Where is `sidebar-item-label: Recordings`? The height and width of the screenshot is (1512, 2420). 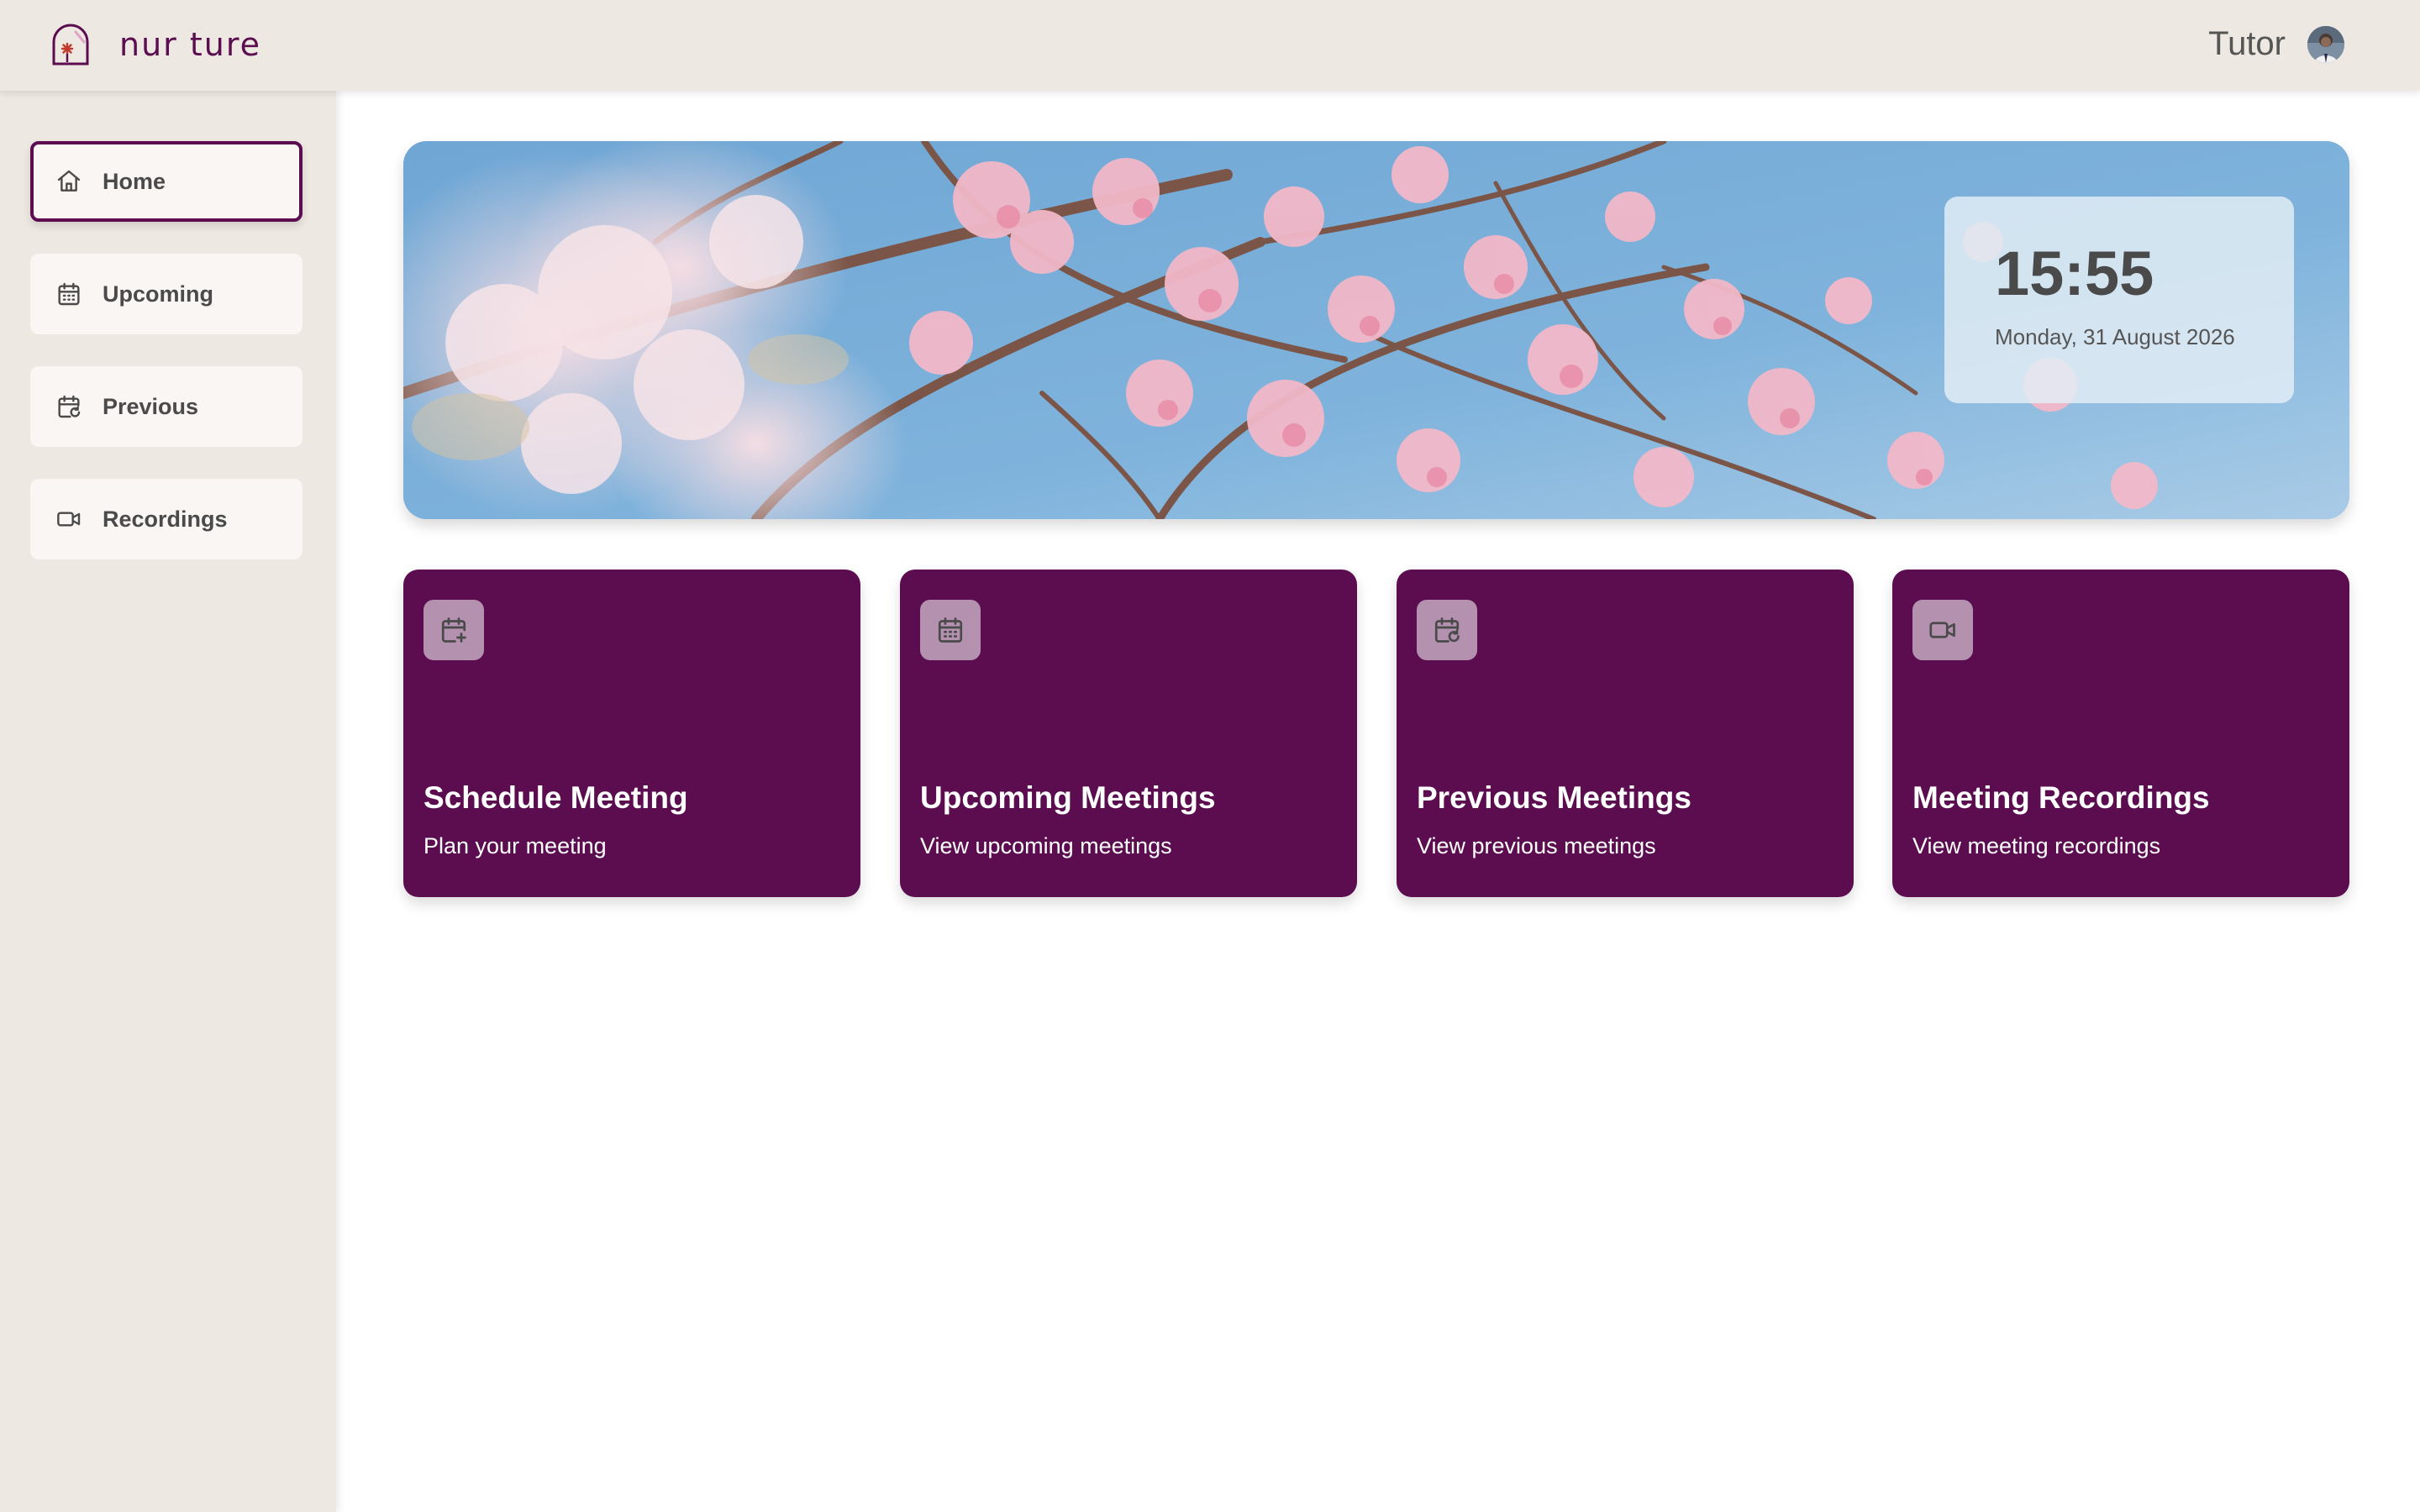
sidebar-item-label: Recordings is located at coordinates (165, 519).